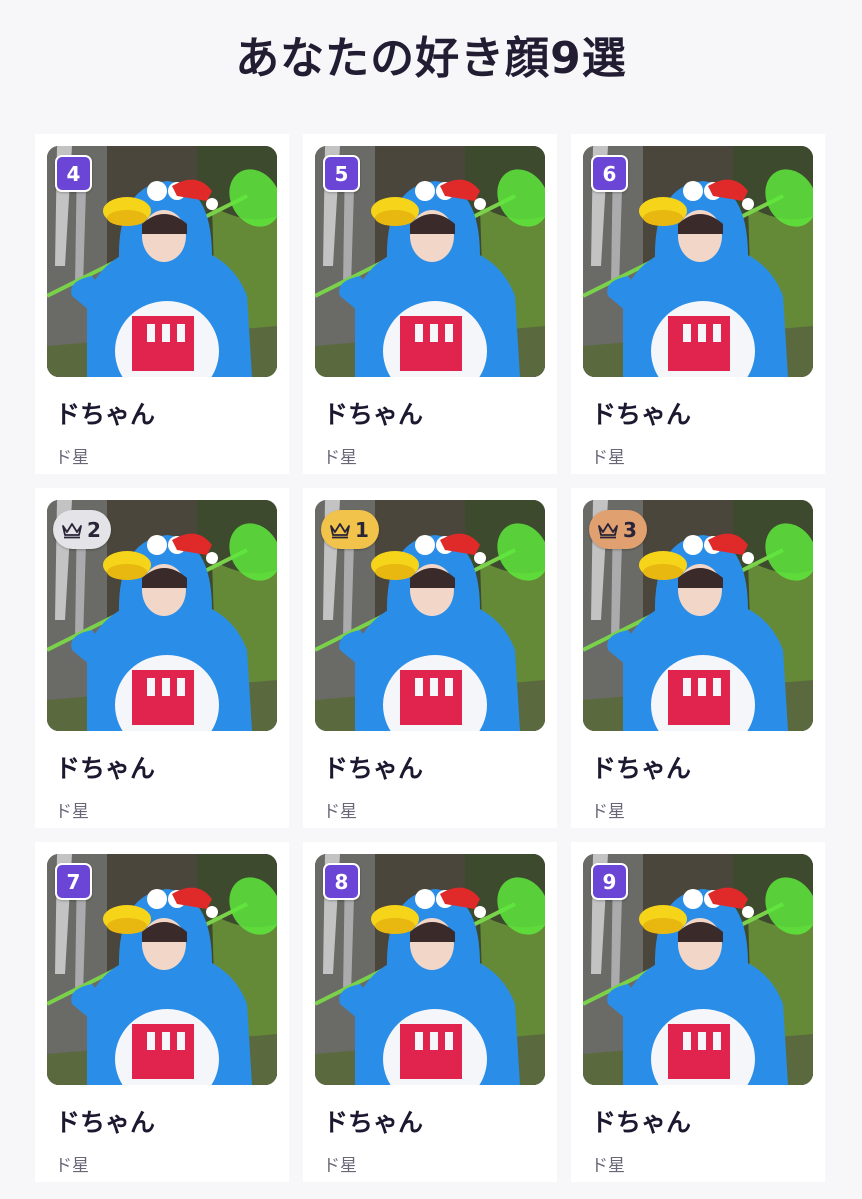 The width and height of the screenshot is (862, 1199). What do you see at coordinates (630, 529) in the screenshot?
I see `rank-number: 3` at bounding box center [630, 529].